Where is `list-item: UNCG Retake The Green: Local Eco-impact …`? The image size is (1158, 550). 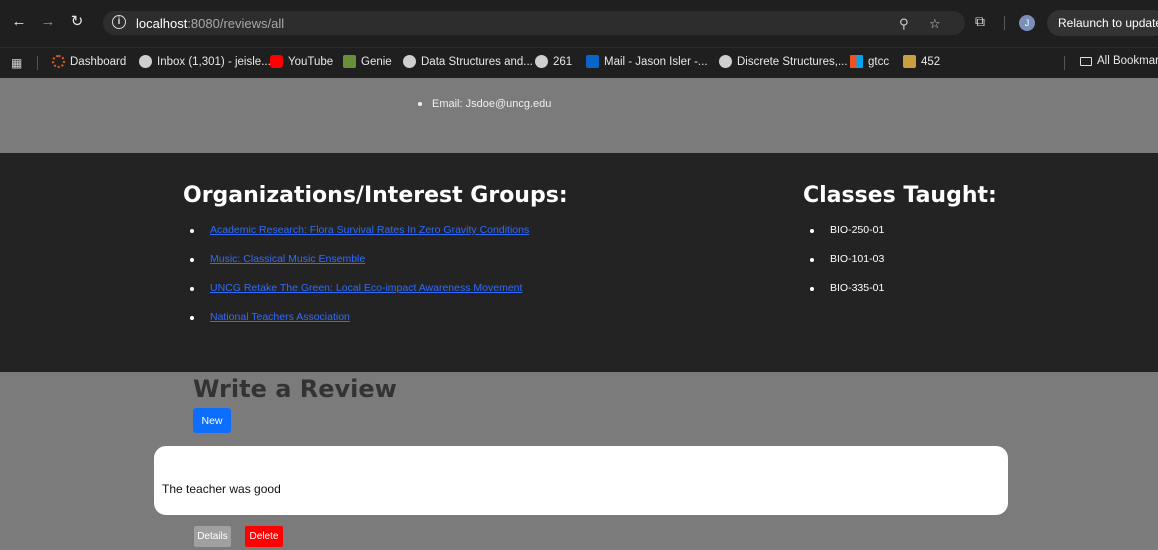
list-item: UNCG Retake The Green: Local Eco-impact … is located at coordinates (359, 296).